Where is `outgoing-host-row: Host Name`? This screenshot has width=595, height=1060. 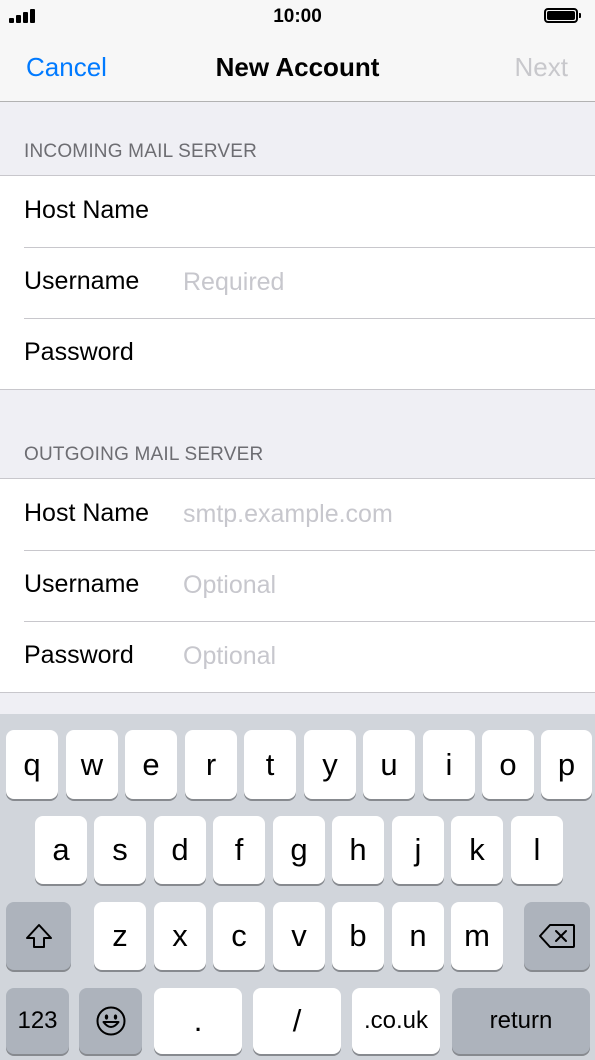 outgoing-host-row: Host Name is located at coordinates (297, 514).